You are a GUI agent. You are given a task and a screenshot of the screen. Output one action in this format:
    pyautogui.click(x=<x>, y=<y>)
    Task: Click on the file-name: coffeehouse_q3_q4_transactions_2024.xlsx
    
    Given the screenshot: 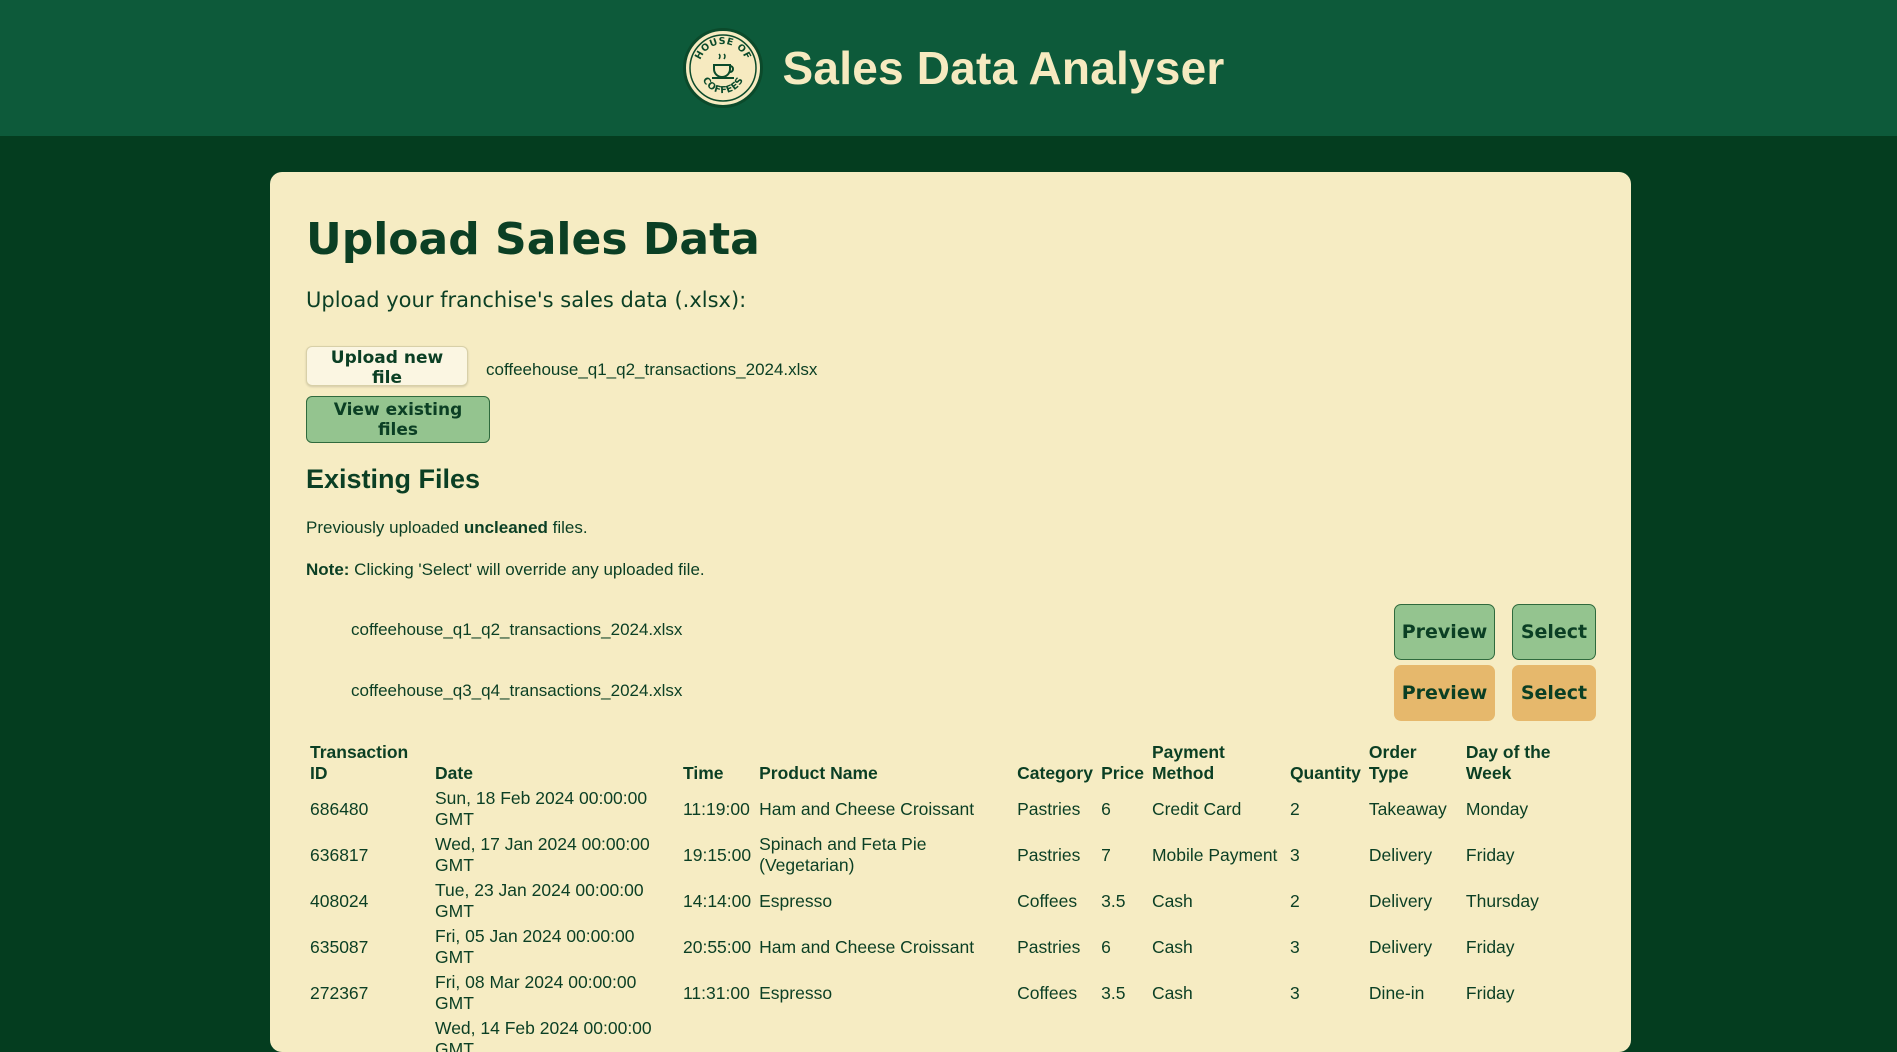 What is the action you would take?
    pyautogui.click(x=517, y=690)
    